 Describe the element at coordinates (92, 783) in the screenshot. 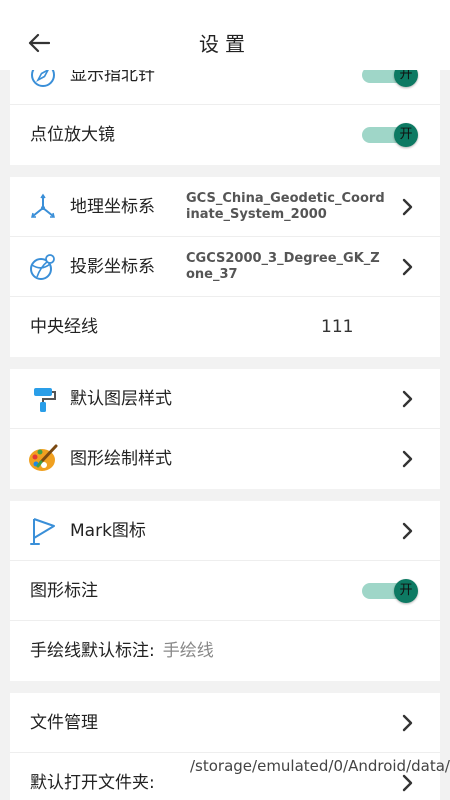

I see `default-folder-label: 默认打开文件夹:` at that location.